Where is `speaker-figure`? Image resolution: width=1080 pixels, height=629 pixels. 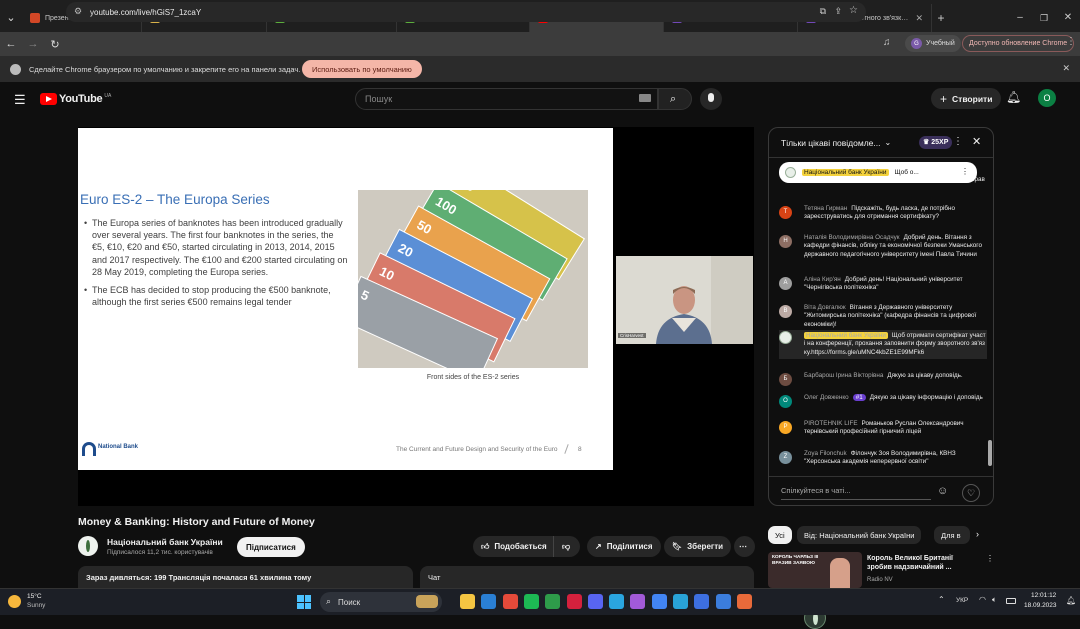
speaker-figure is located at coordinates (684, 300).